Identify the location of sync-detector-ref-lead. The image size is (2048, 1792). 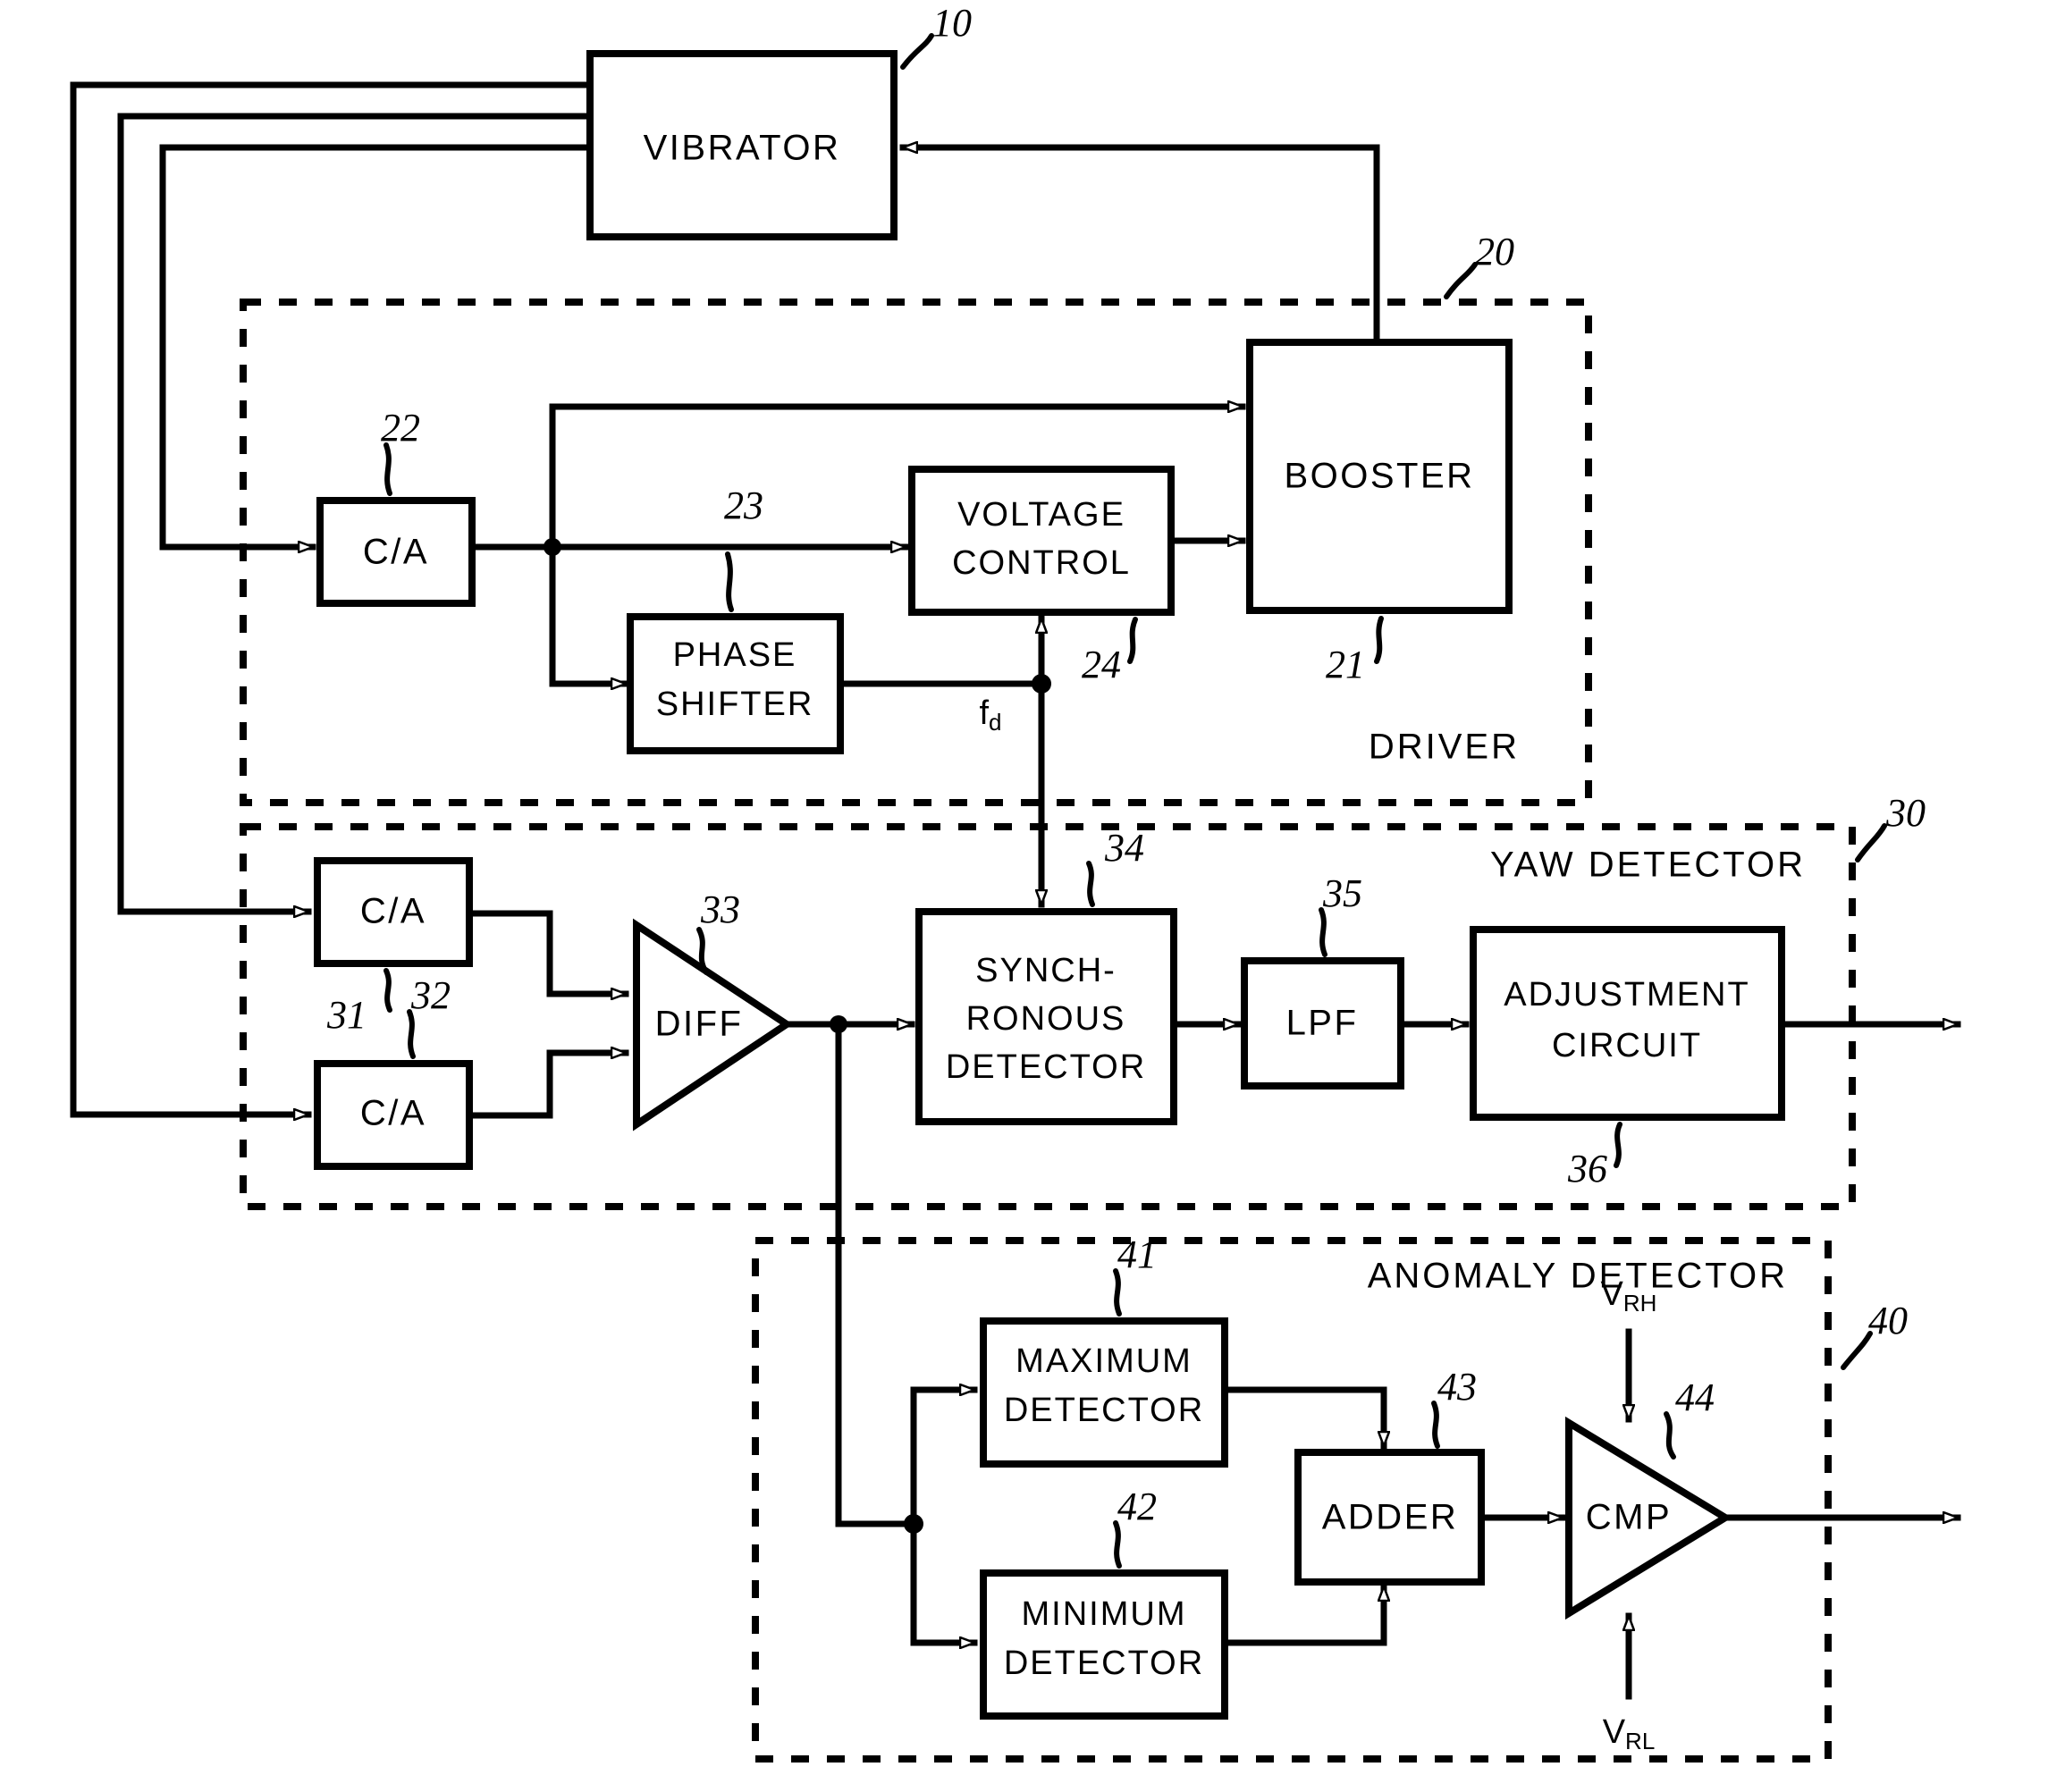
(1090, 884).